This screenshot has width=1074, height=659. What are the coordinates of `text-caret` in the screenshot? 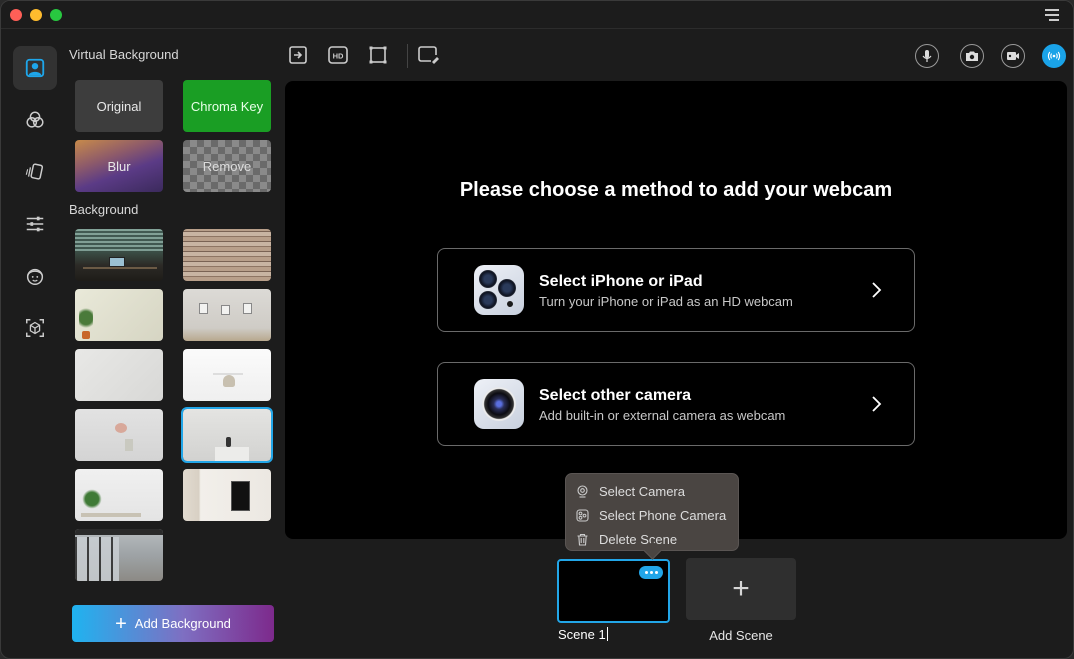 It's located at (607, 634).